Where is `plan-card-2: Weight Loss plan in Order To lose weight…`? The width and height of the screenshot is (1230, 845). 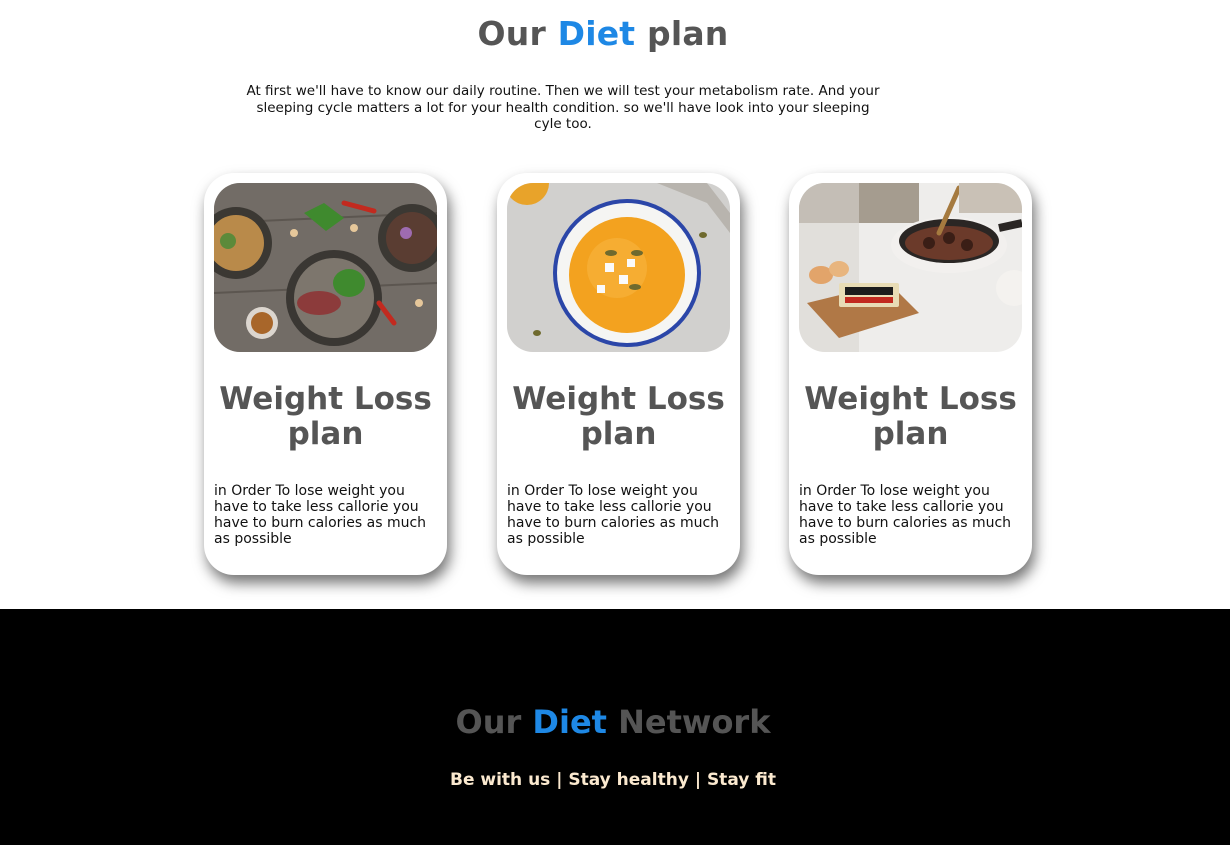
plan-card-2: Weight Loss plan in Order To lose weight… is located at coordinates (618, 374).